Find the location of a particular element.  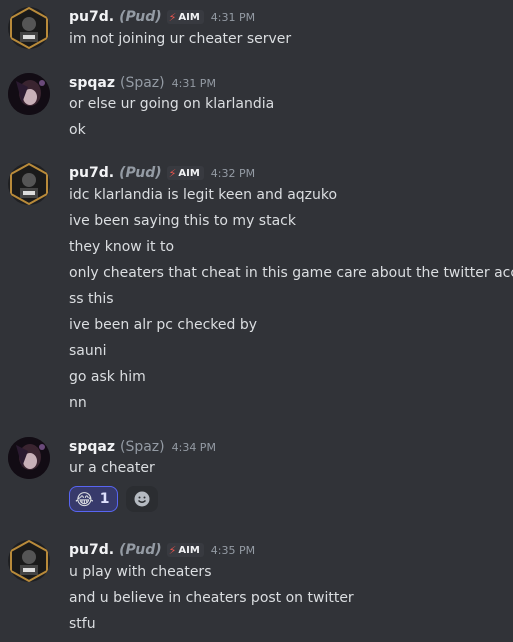

message-text: im not joining ur cheater server is located at coordinates (180, 39).